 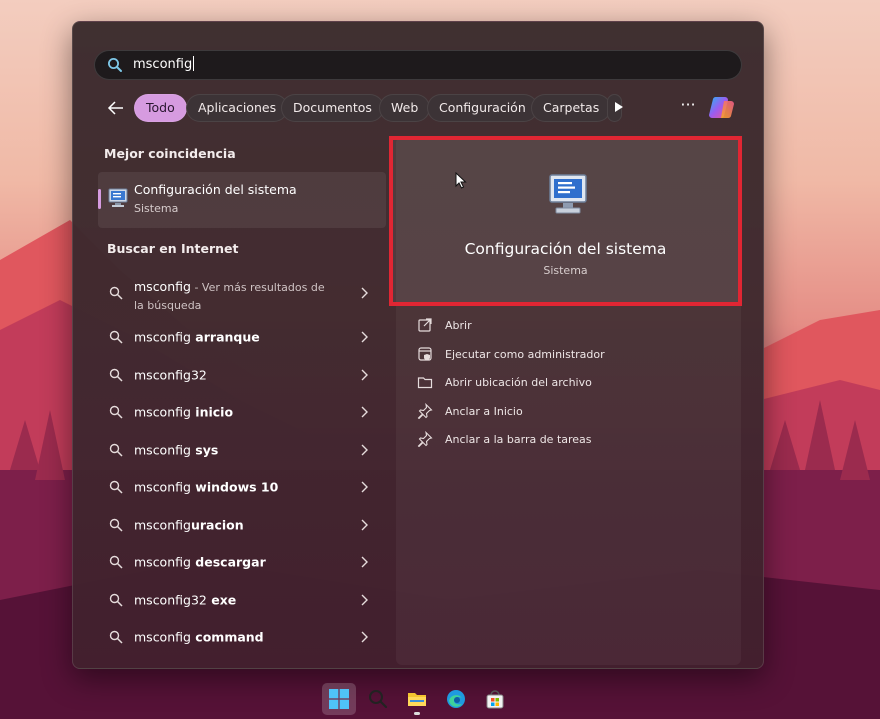 What do you see at coordinates (116, 108) in the screenshot?
I see `back-arrow-icon` at bounding box center [116, 108].